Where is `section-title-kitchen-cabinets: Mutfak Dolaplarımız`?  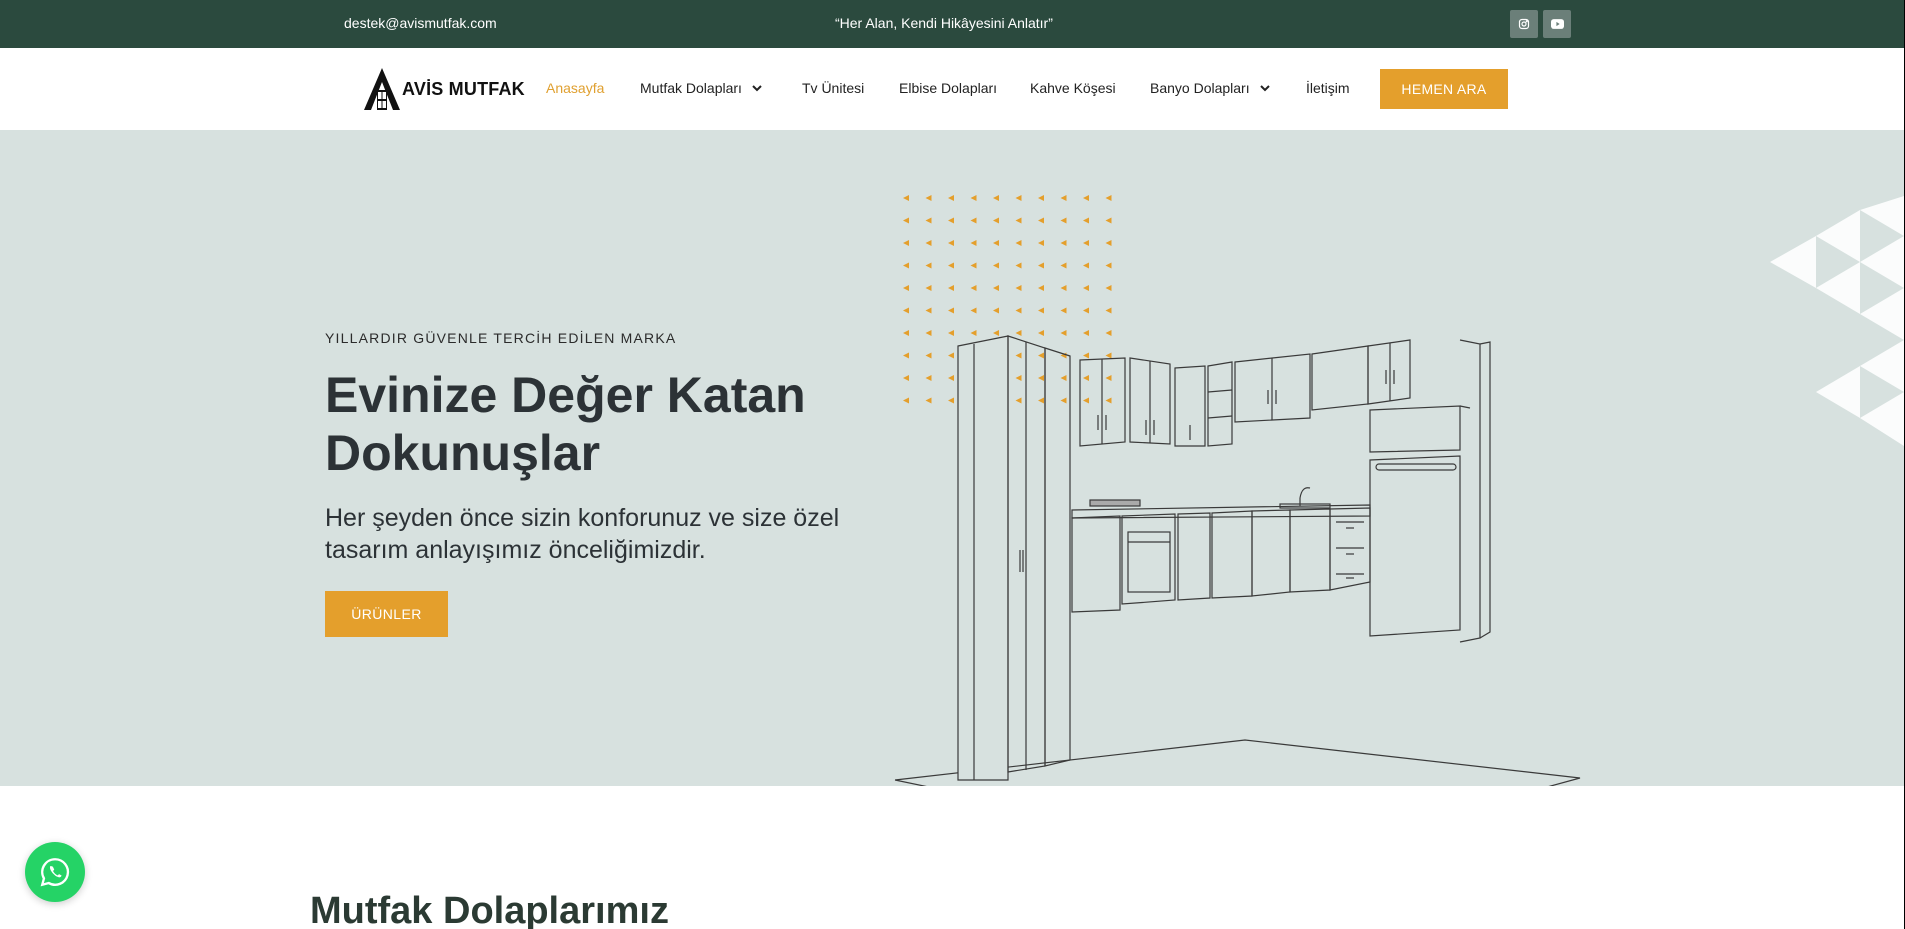
section-title-kitchen-cabinets: Mutfak Dolaplarımız is located at coordinates (489, 909).